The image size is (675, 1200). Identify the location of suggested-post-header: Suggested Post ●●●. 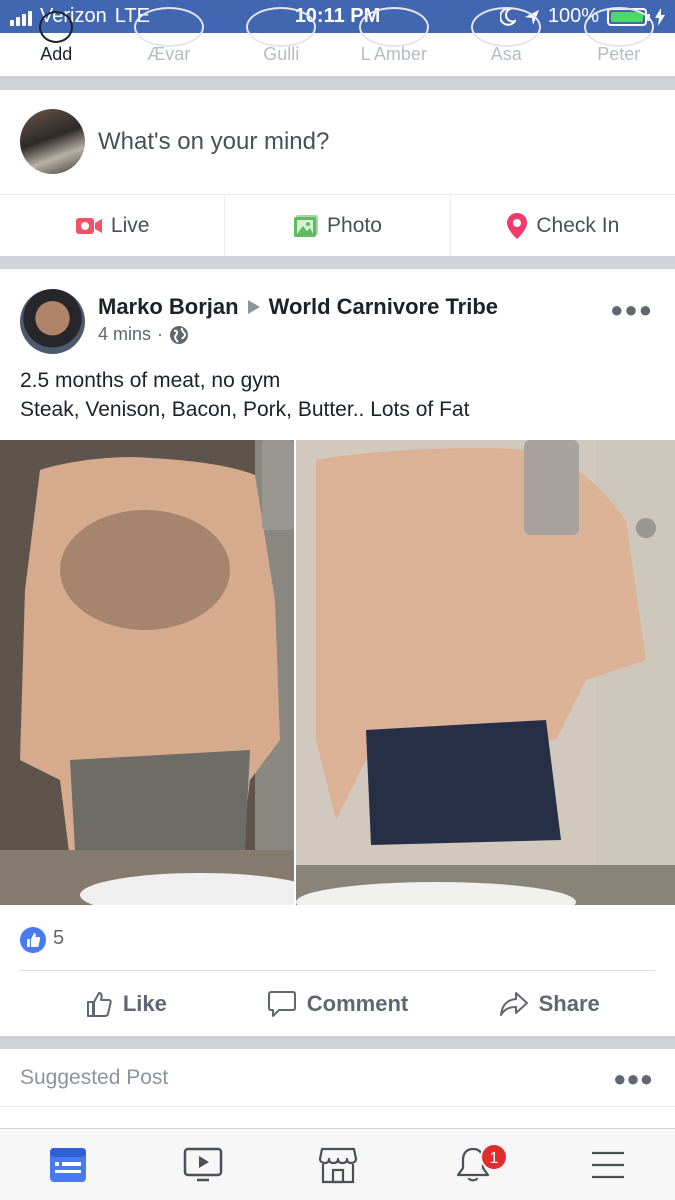
(337, 1078).